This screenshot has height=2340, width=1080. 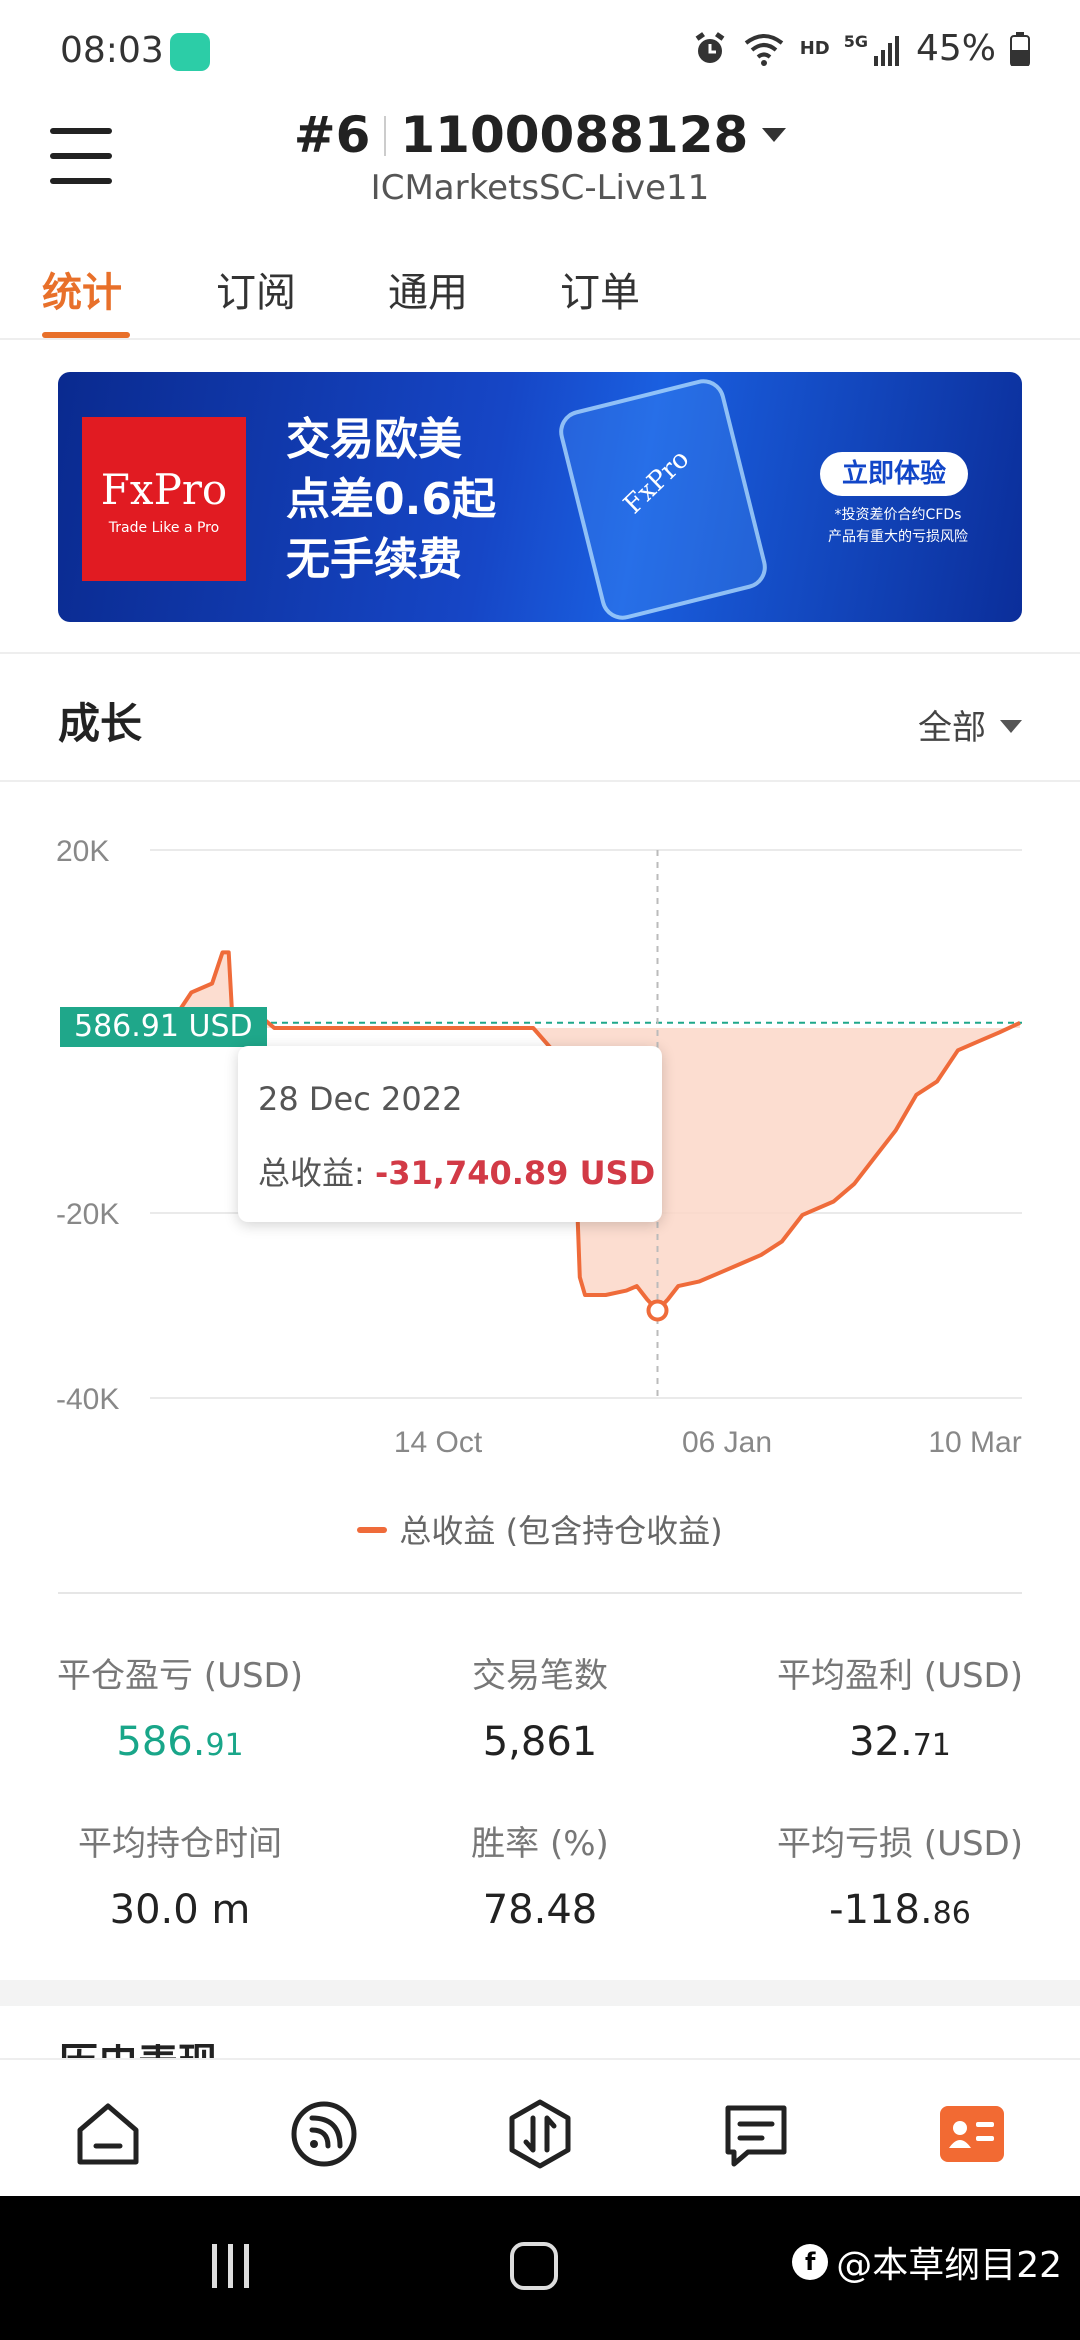 I want to click on trade-icon, so click(x=540, y=2134).